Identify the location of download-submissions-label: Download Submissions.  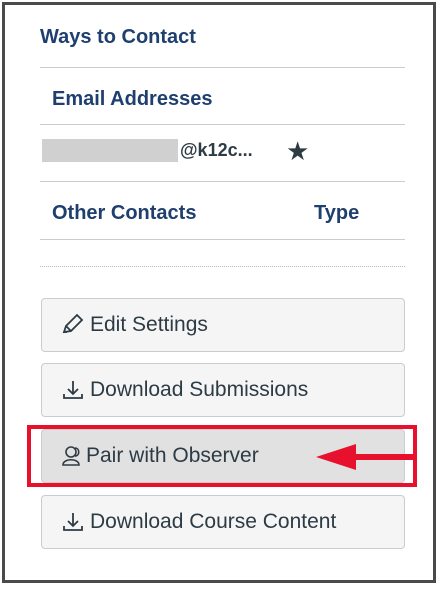
(199, 389).